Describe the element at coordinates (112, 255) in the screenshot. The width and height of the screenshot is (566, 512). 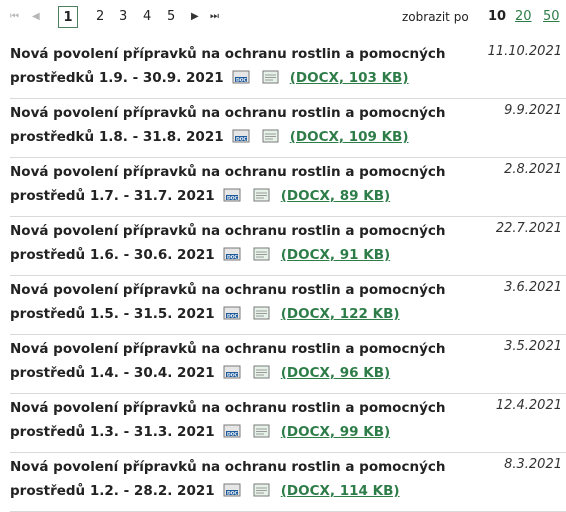
I see `item-title-line2: prostředů 1.6. - 30.6. 2021` at that location.